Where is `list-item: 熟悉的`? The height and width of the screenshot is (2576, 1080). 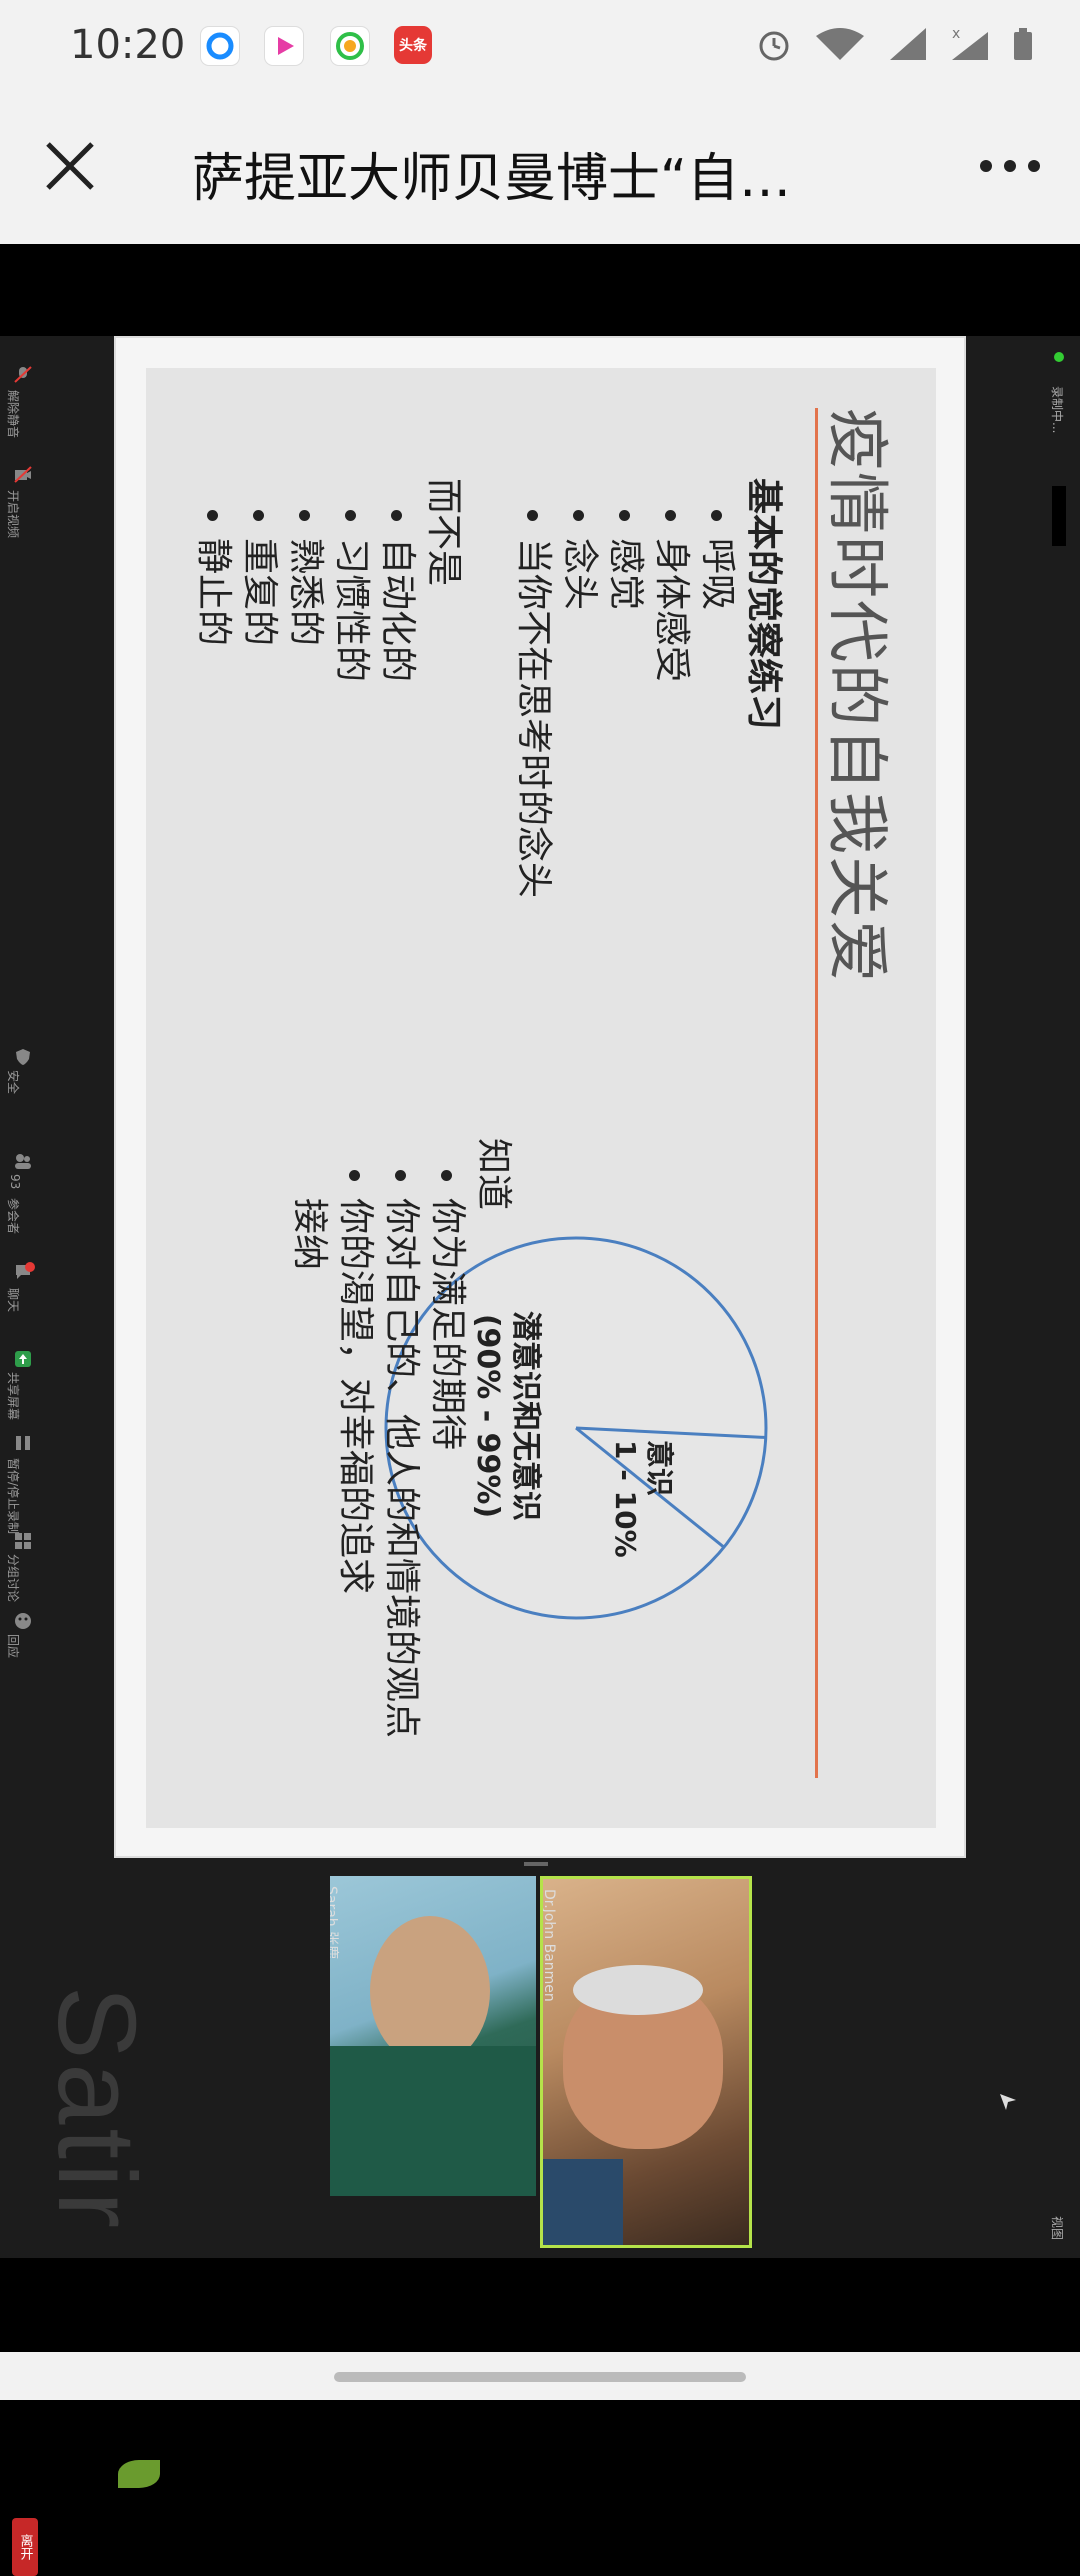
list-item: 熟悉的 is located at coordinates (305, 610).